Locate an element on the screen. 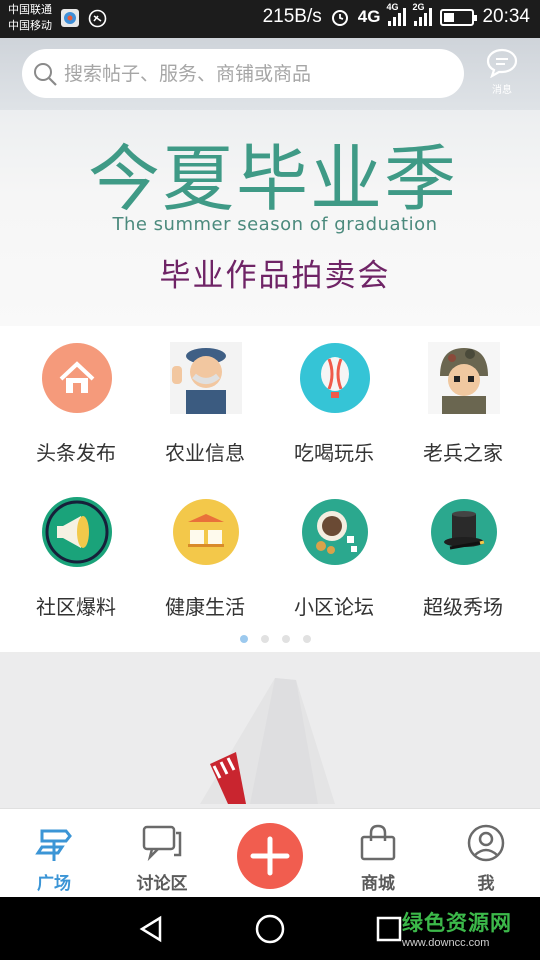  category-healthy-living: 健康生活 is located at coordinates (205, 555).